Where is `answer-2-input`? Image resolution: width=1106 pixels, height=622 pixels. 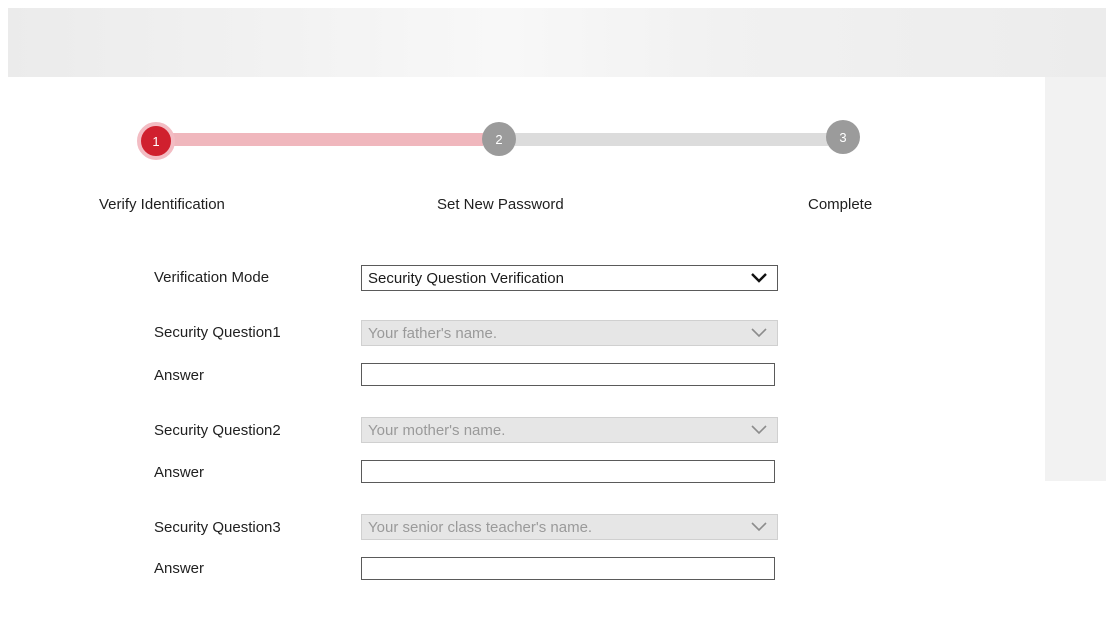 answer-2-input is located at coordinates (568, 471).